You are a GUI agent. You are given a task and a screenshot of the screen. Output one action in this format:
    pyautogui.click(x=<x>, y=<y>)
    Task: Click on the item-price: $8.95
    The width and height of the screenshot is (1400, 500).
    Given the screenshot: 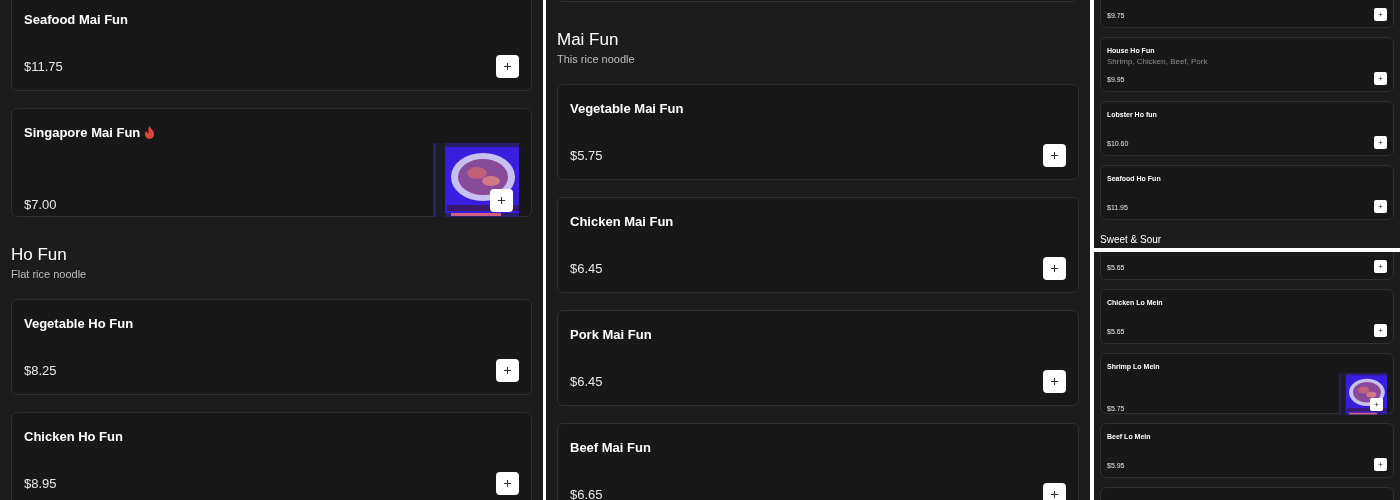 What is the action you would take?
    pyautogui.click(x=40, y=483)
    